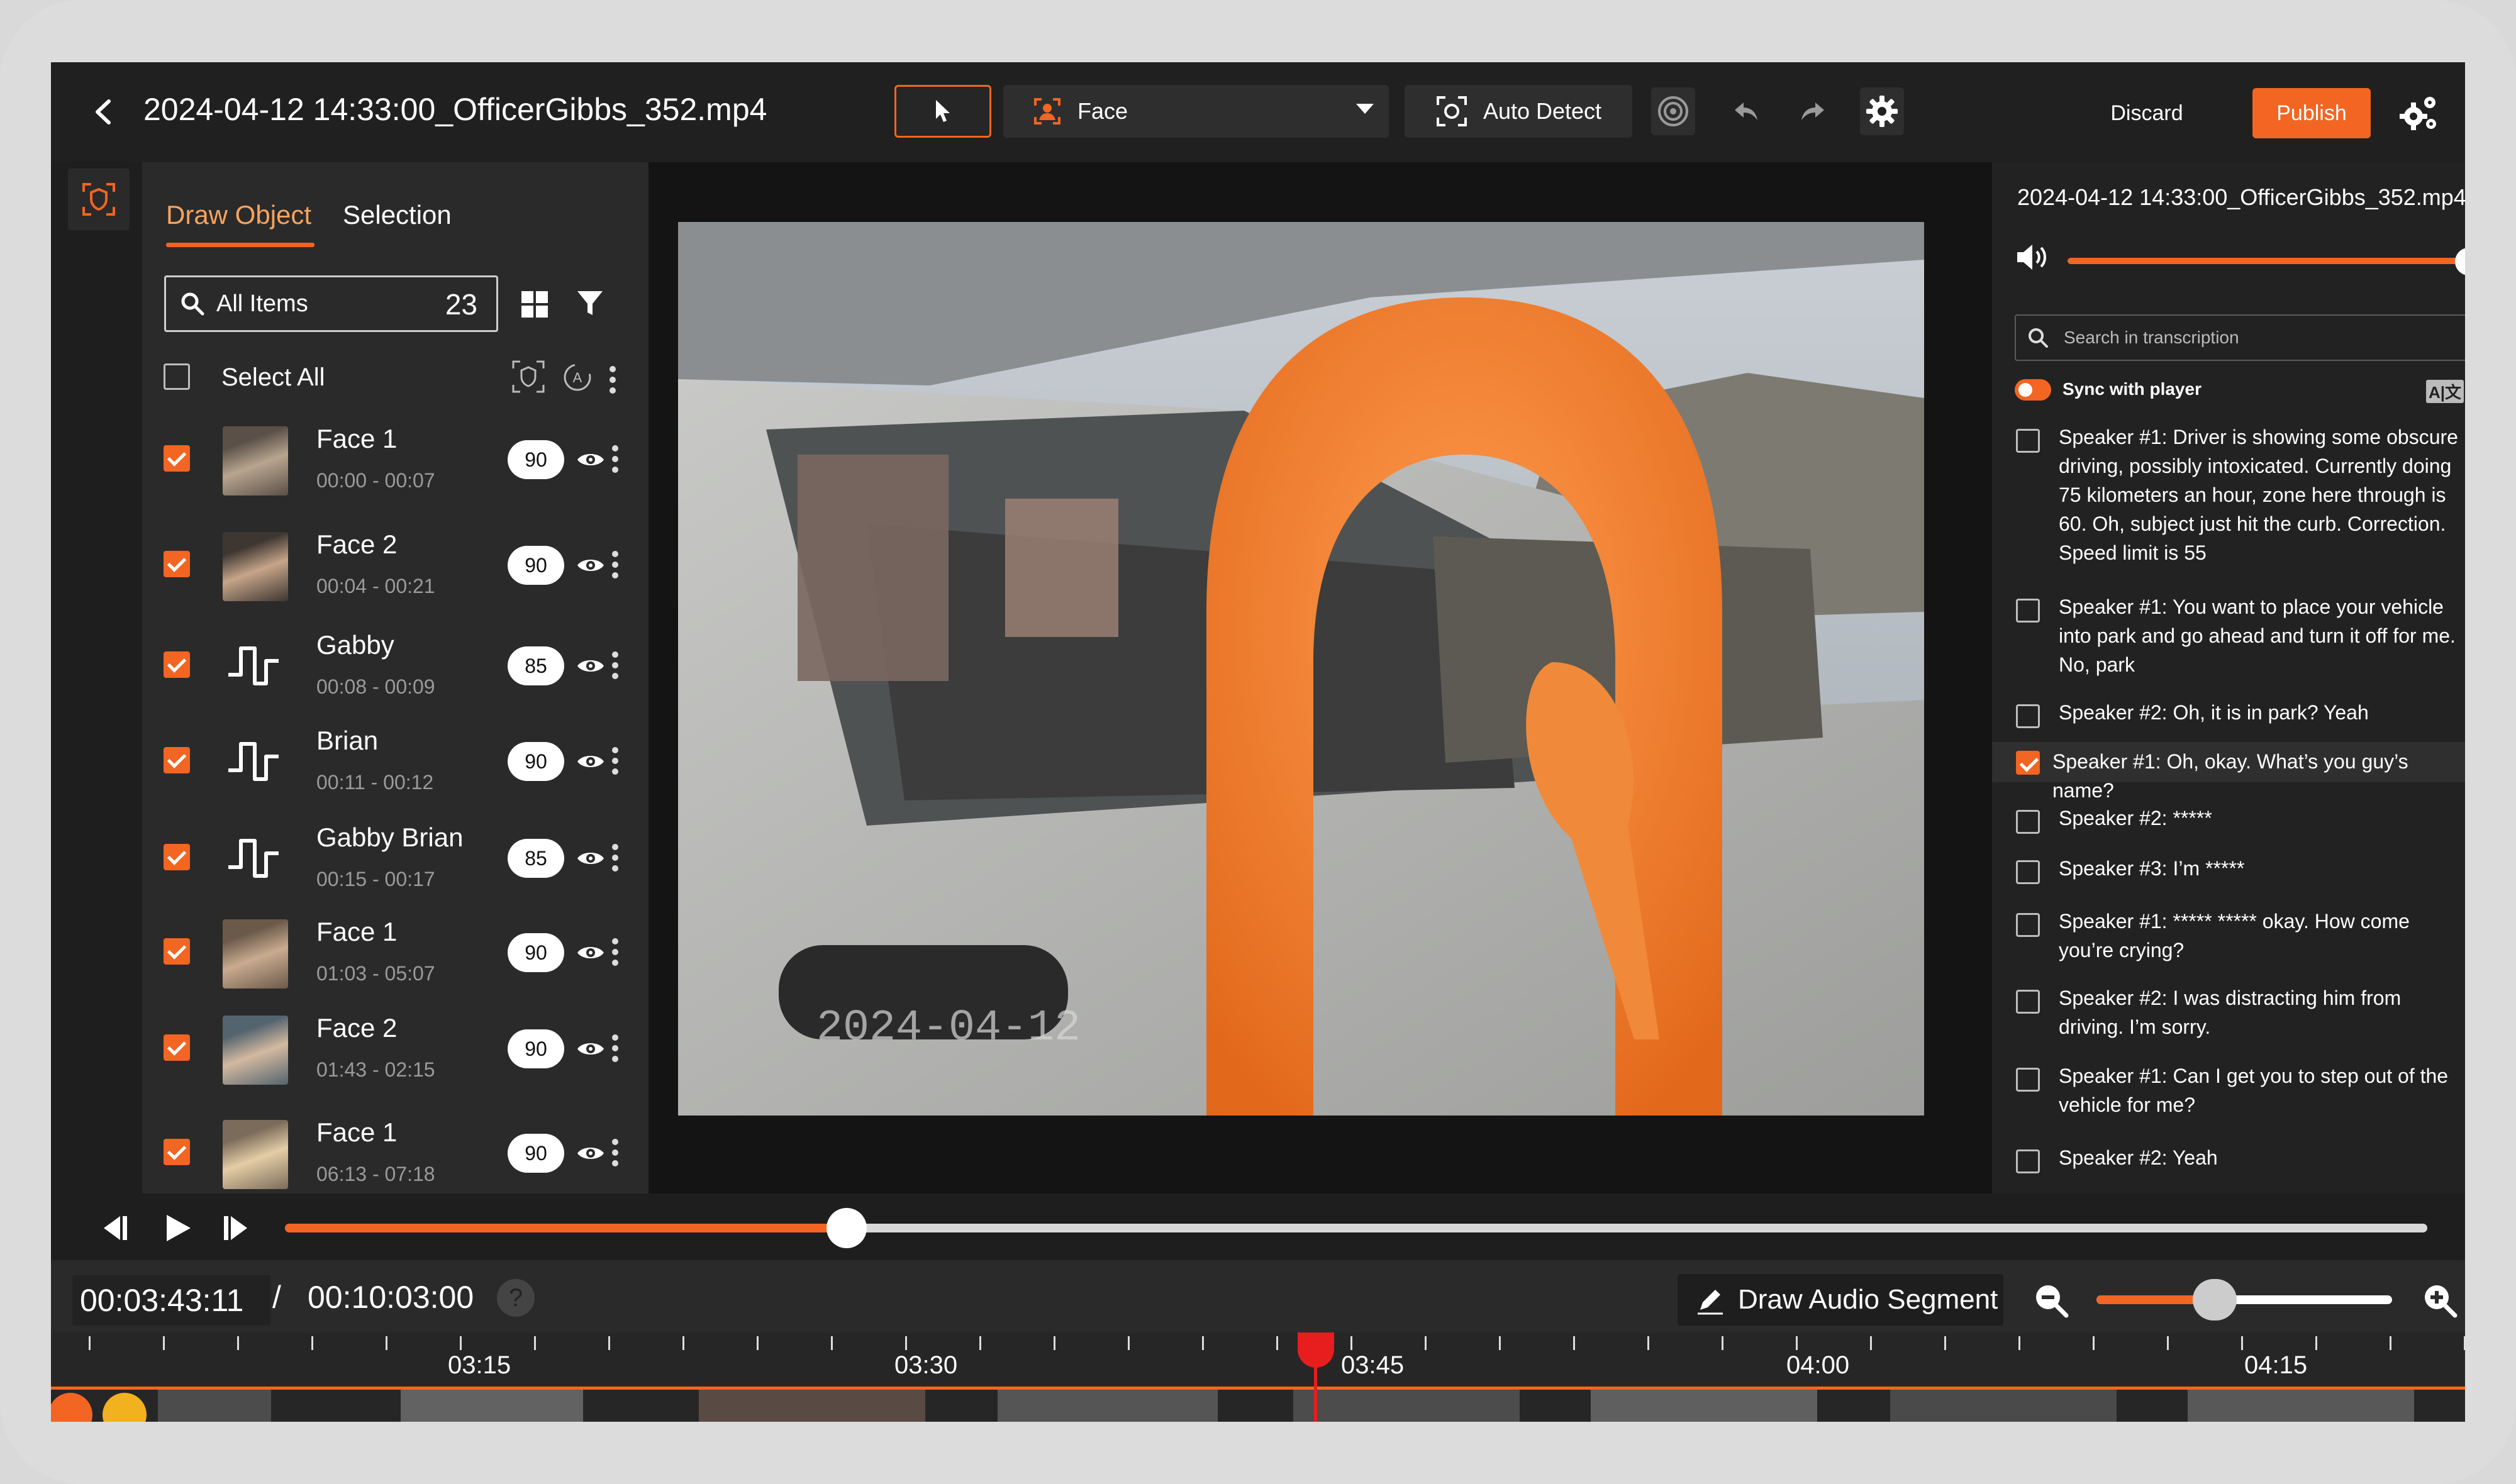  What do you see at coordinates (395, 675) in the screenshot?
I see `object-row: Gabby 00:08 - 00:09 85` at bounding box center [395, 675].